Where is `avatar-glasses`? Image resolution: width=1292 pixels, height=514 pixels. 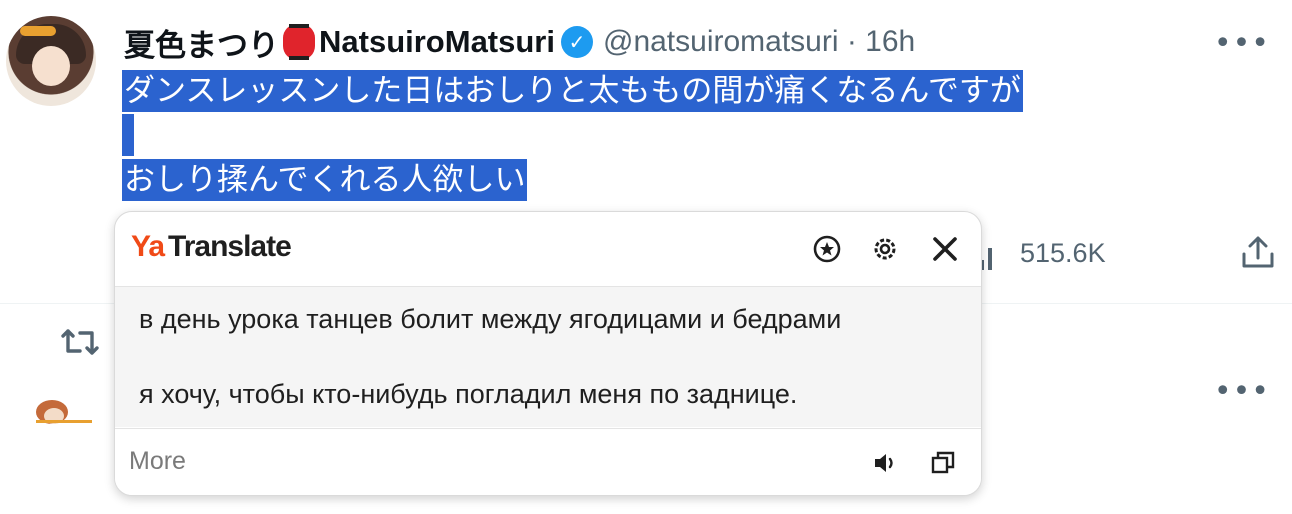
avatar-glasses is located at coordinates (38, 31).